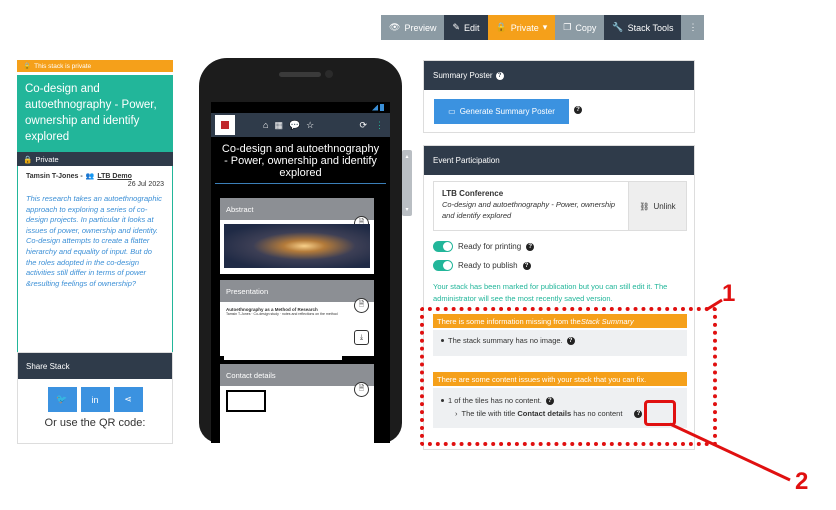 The width and height of the screenshot is (836, 510). I want to click on phone-speaker, so click(300, 74).